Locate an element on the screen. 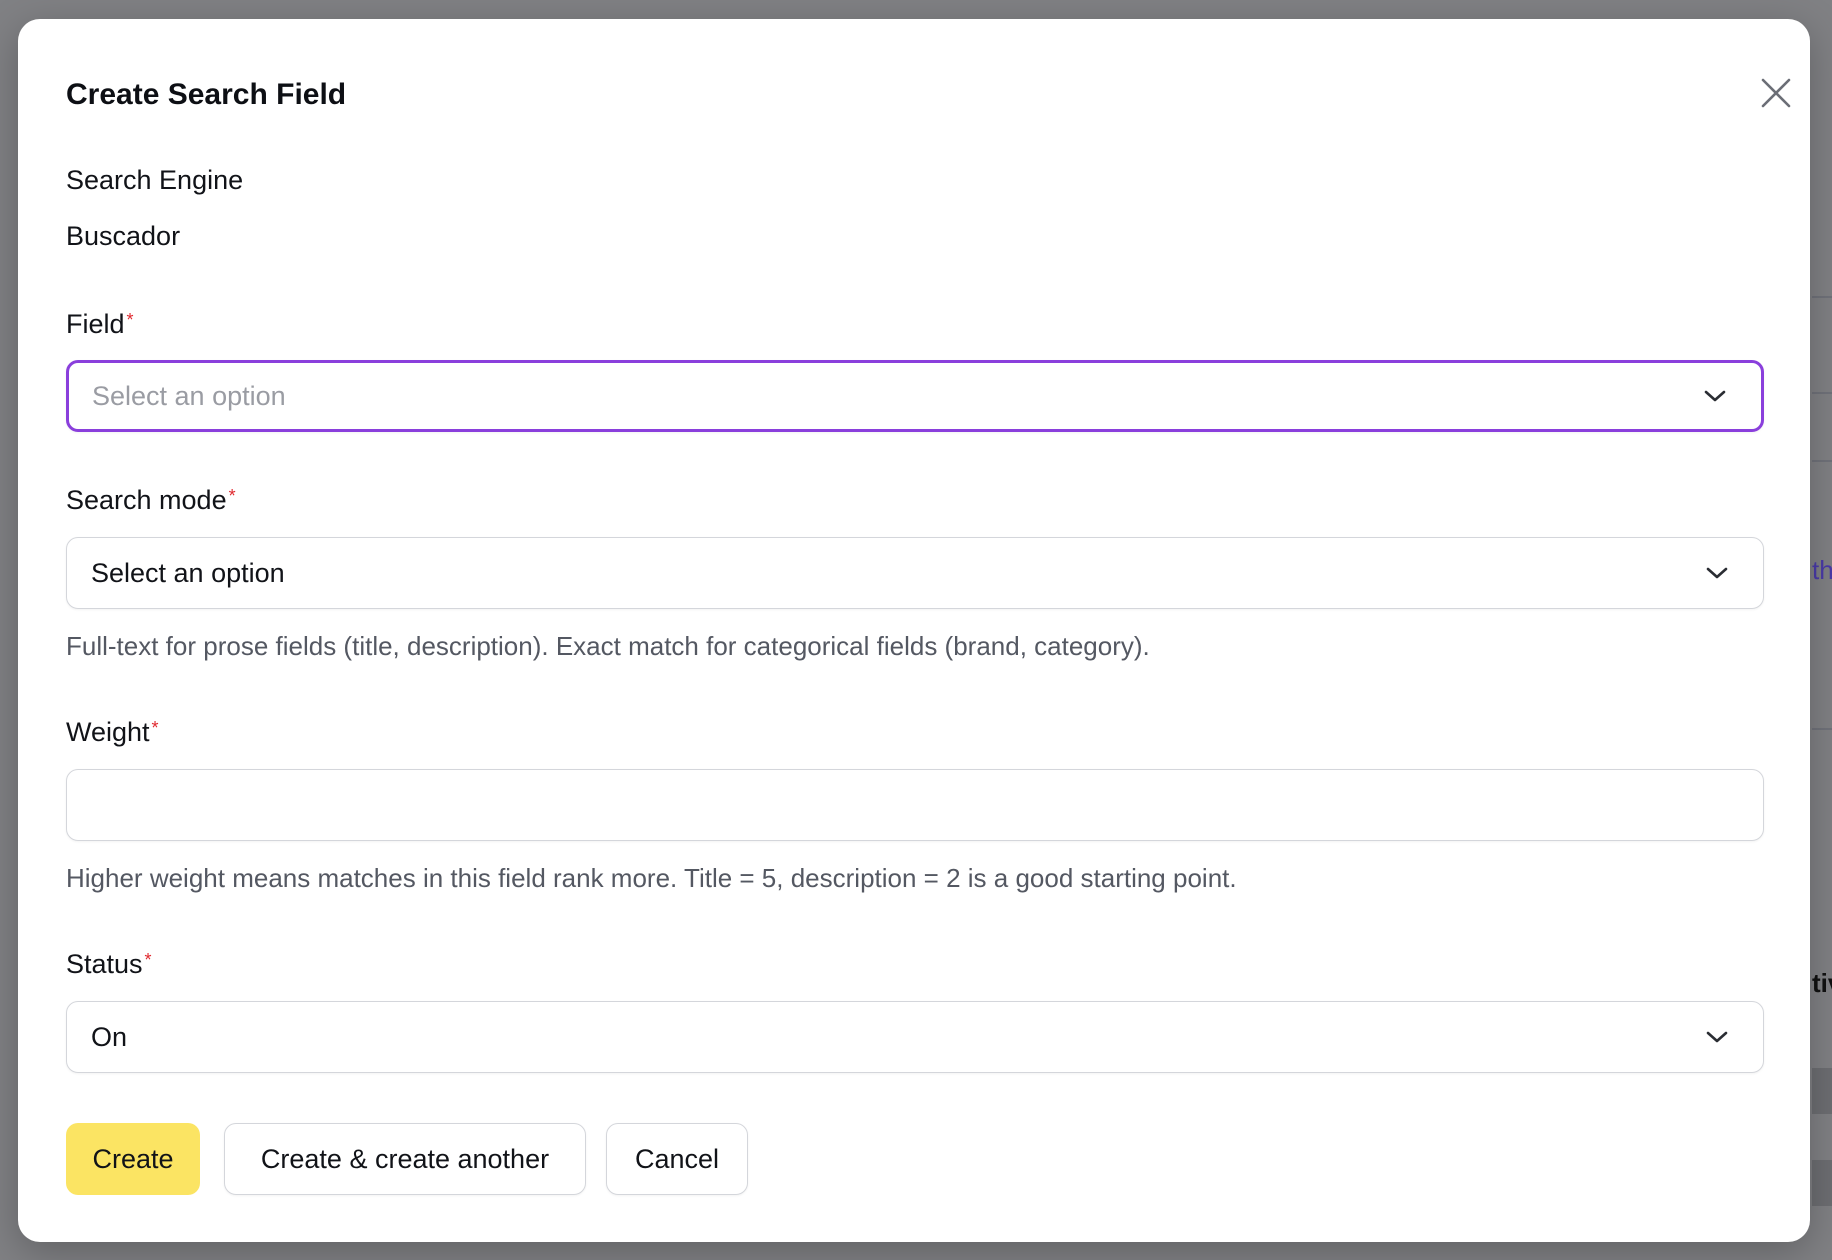 The height and width of the screenshot is (1260, 1832). status-select-value: On is located at coordinates (109, 1036).